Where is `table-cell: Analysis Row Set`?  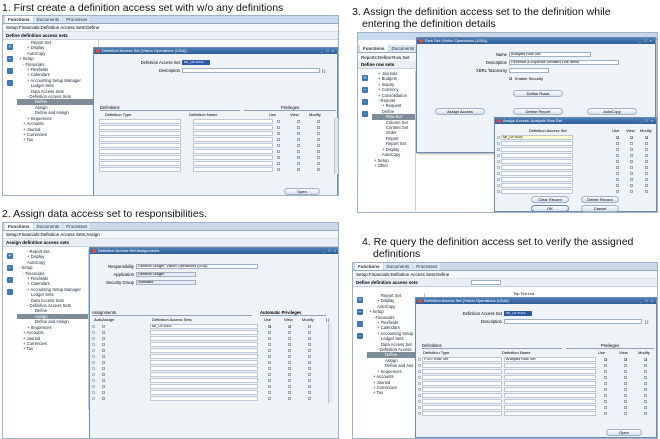 table-cell: Analysis Row Set is located at coordinates (550, 359).